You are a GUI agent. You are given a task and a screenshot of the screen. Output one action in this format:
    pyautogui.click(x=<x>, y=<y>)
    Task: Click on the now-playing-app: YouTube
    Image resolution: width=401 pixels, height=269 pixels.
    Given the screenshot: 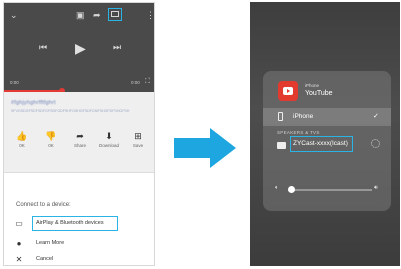 What is the action you would take?
    pyautogui.click(x=319, y=93)
    